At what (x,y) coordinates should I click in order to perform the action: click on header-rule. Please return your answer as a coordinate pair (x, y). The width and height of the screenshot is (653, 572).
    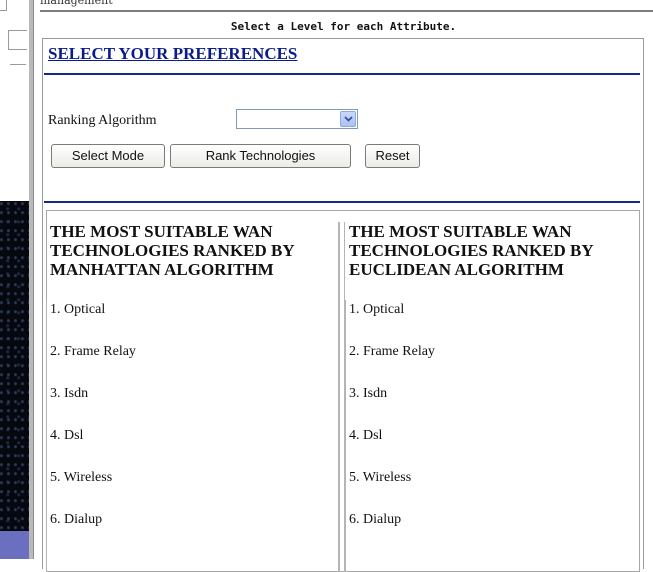
    Looking at the image, I should click on (346, 11).